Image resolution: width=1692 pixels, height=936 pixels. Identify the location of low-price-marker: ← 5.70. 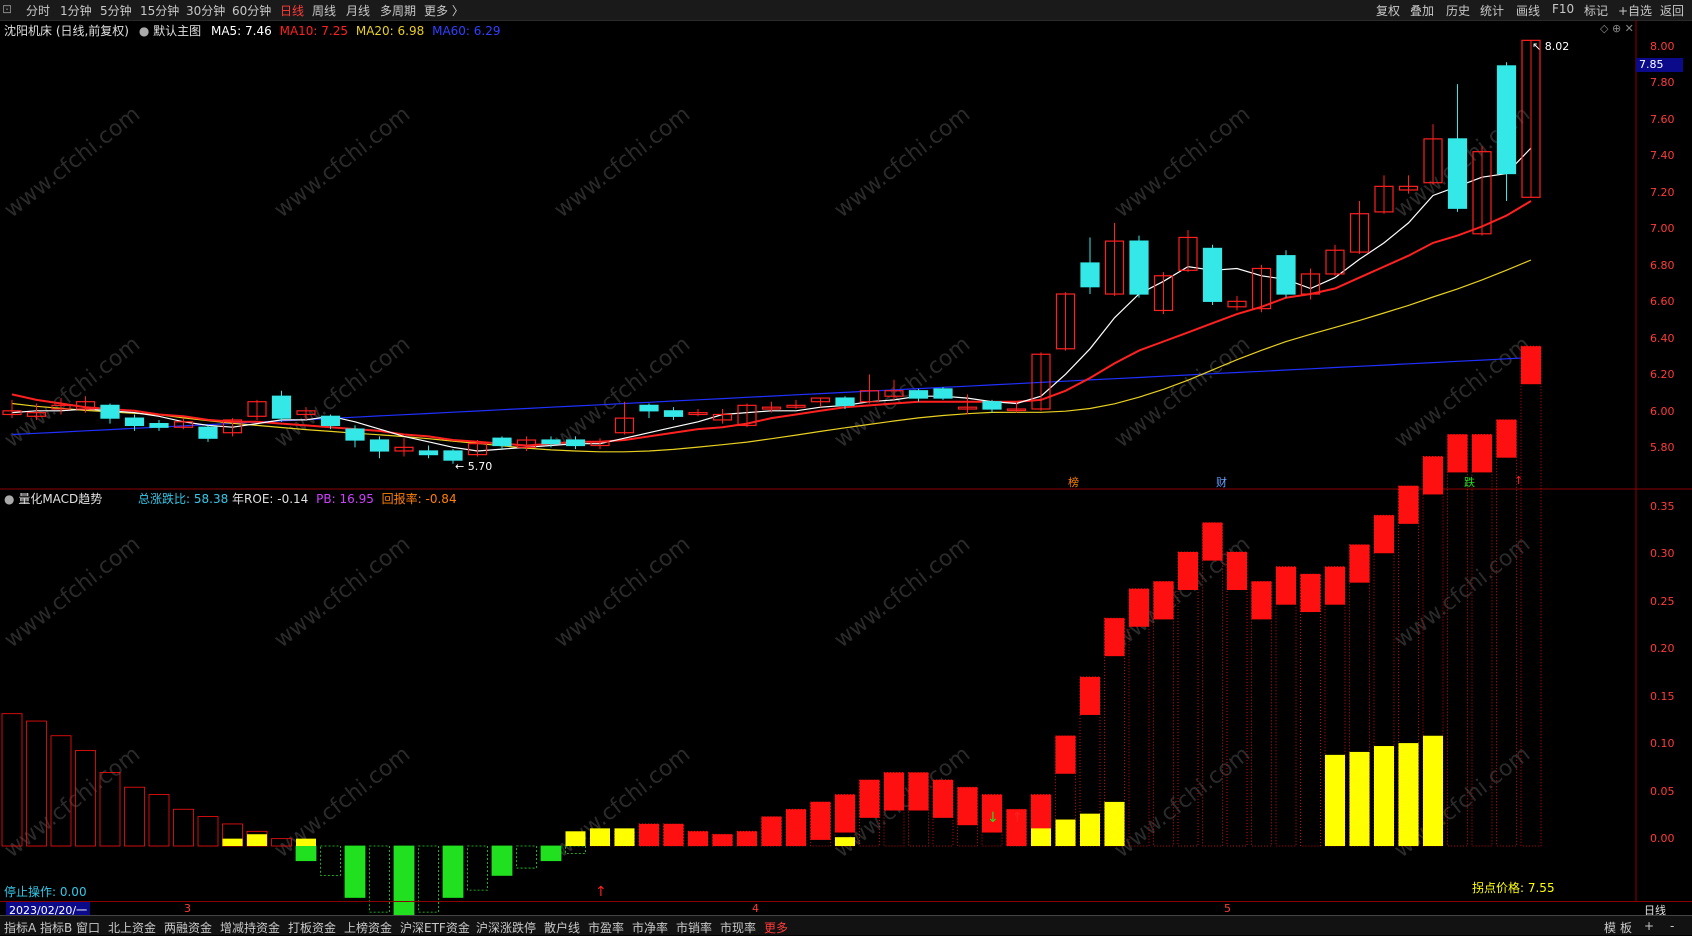
(474, 466).